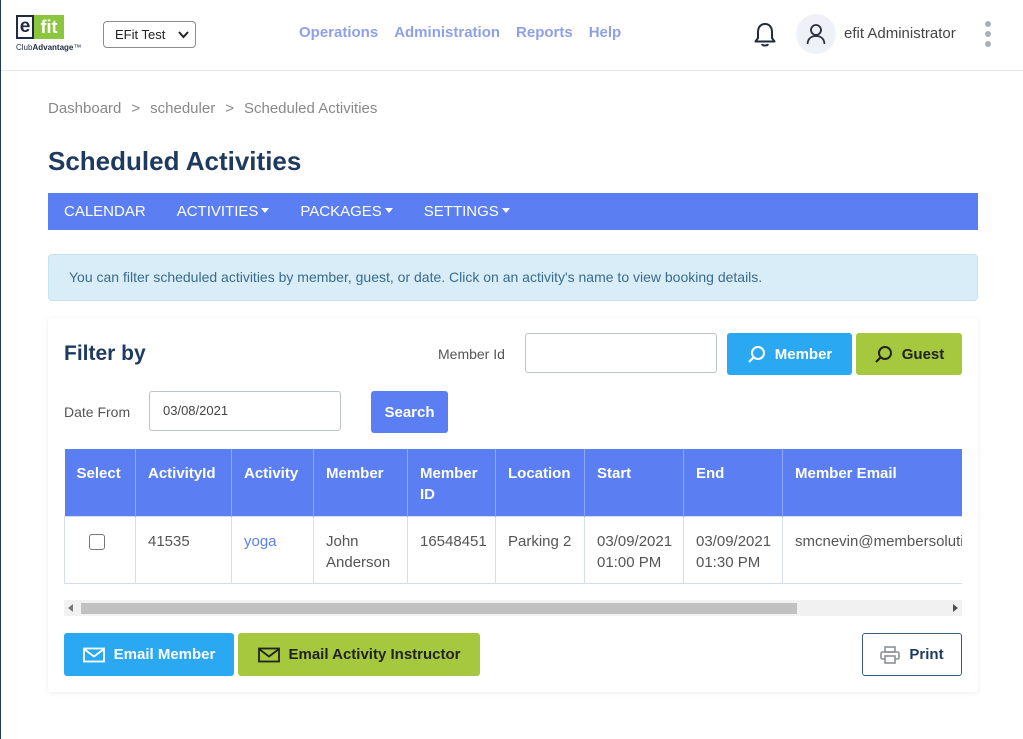 This screenshot has width=1023, height=739. Describe the element at coordinates (733, 549) in the screenshot. I see `cell-end: 03/09/2021 01:30 PM` at that location.